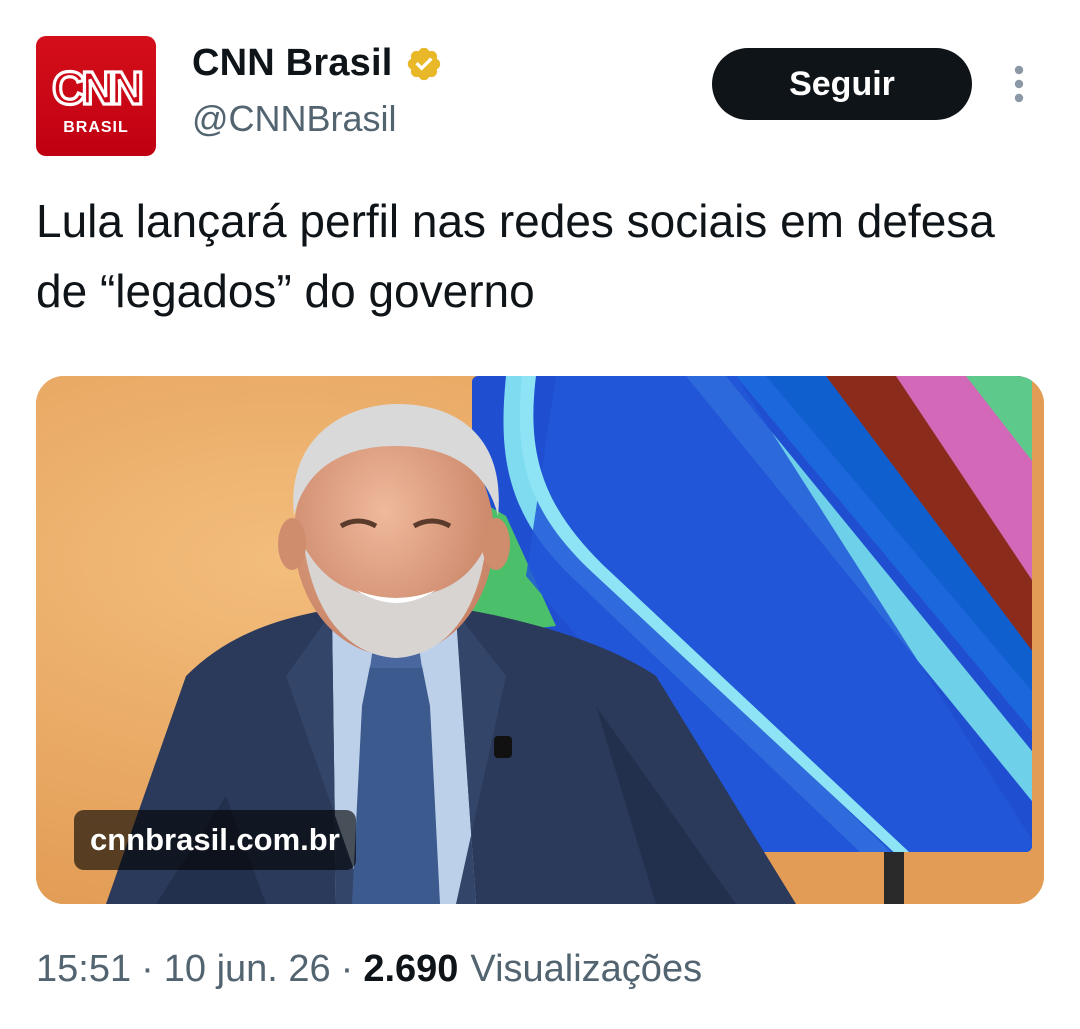  What do you see at coordinates (1019, 84) in the screenshot?
I see `more-vertical-icon` at bounding box center [1019, 84].